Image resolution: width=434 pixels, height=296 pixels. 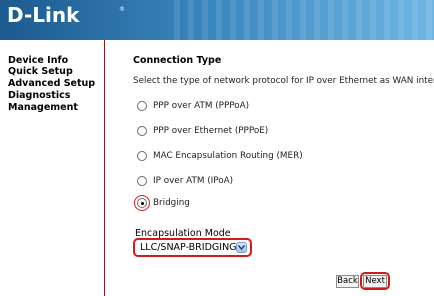 What do you see at coordinates (40, 71) in the screenshot?
I see `sidebar-item-quick-setup: Quick Setup` at bounding box center [40, 71].